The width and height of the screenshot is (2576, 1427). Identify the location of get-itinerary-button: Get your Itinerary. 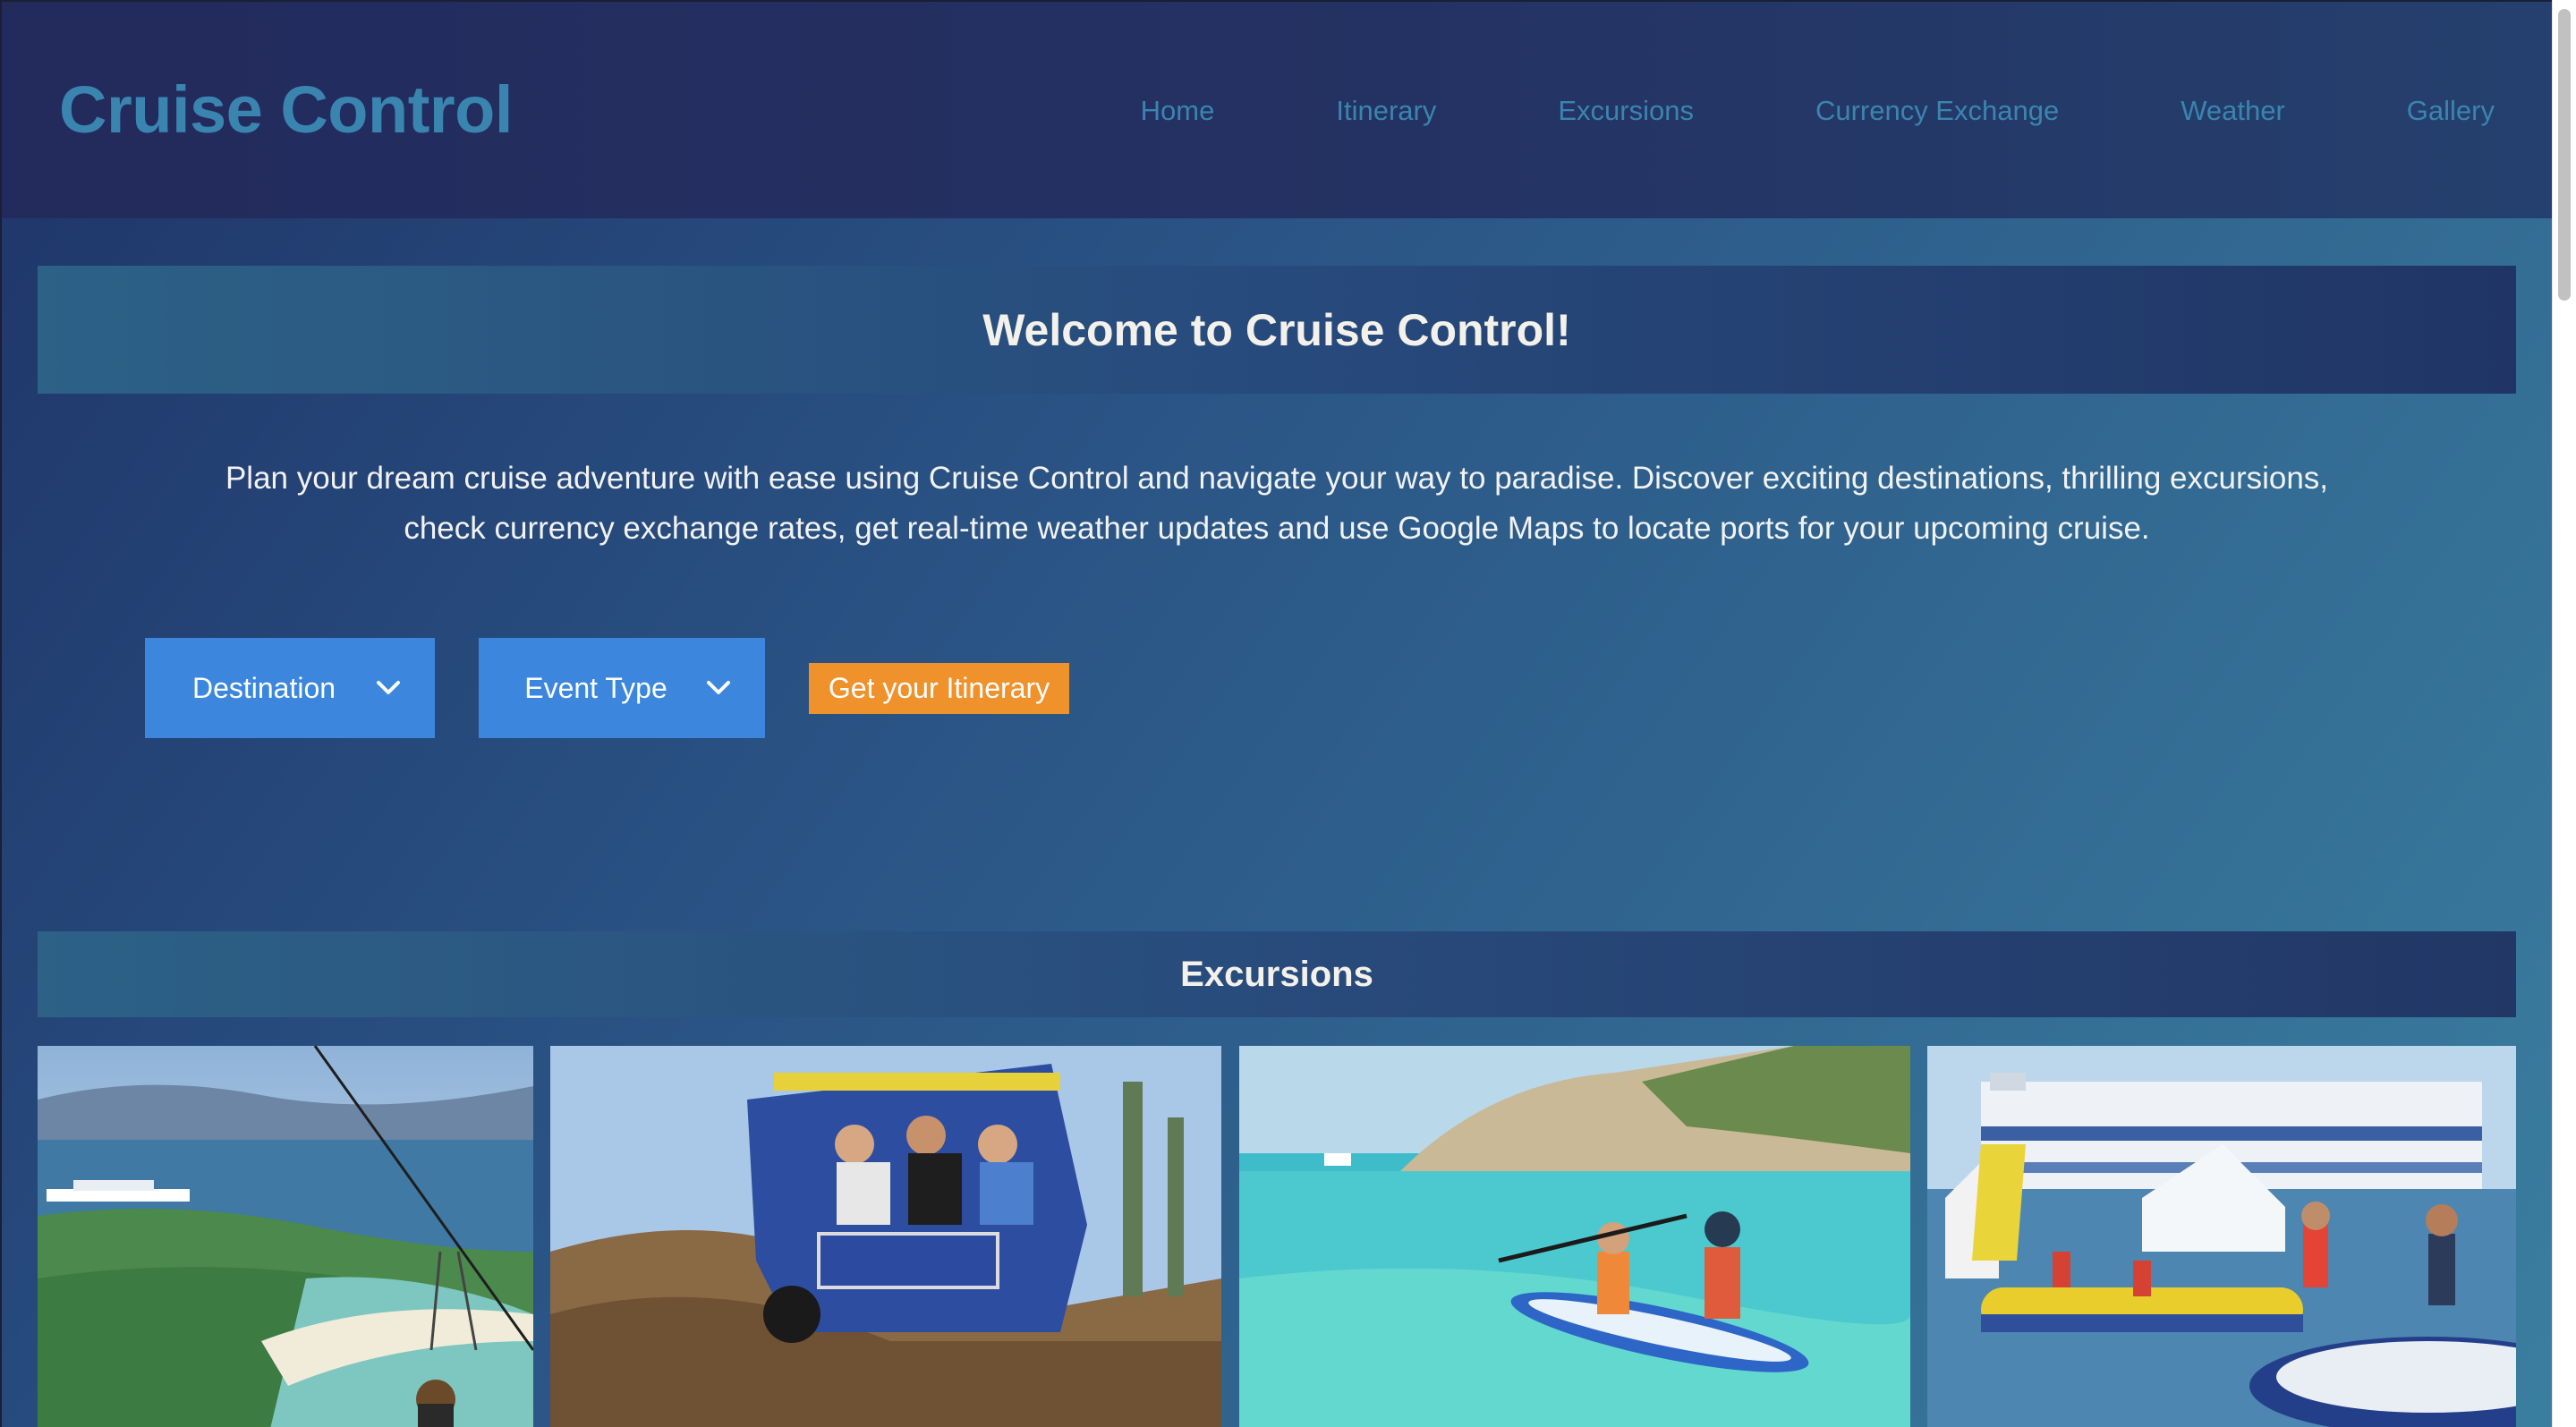
(939, 688).